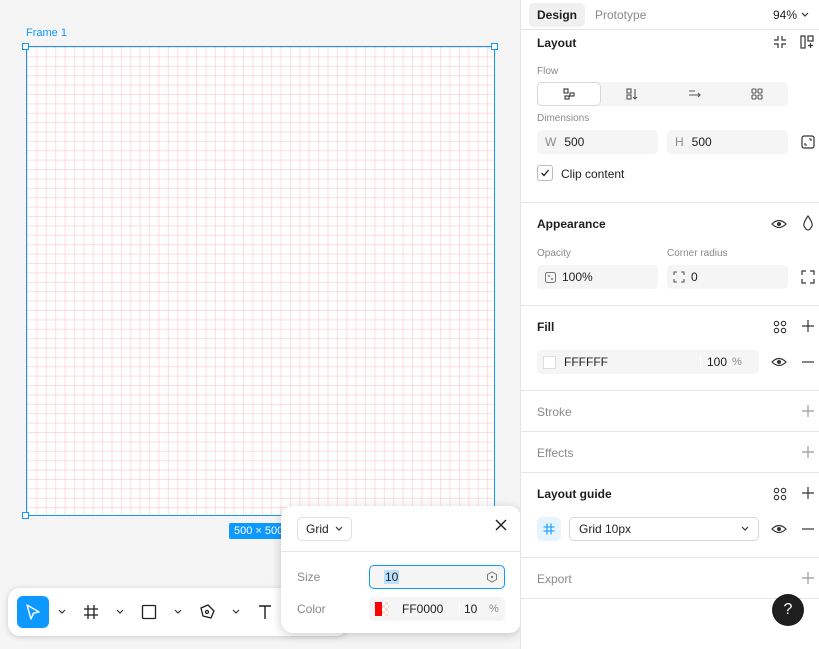  Describe the element at coordinates (808, 277) in the screenshot. I see `independent-corners-icon` at that location.